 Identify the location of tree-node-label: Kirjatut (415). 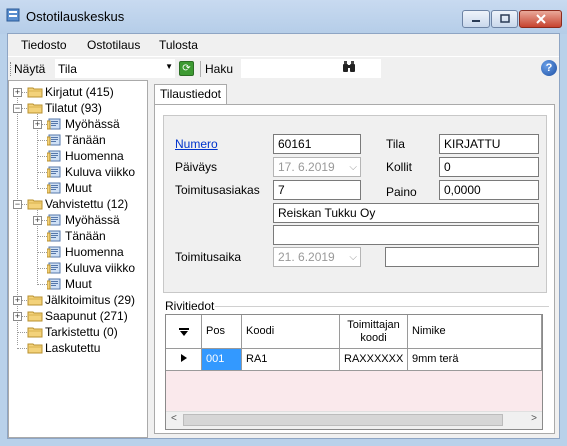
(79, 92).